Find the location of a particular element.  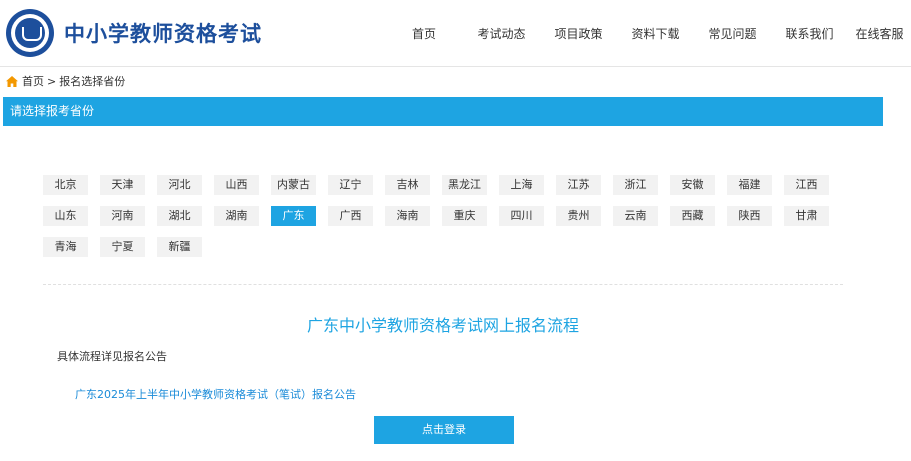

province-gansu: 甘肃 is located at coordinates (806, 216).